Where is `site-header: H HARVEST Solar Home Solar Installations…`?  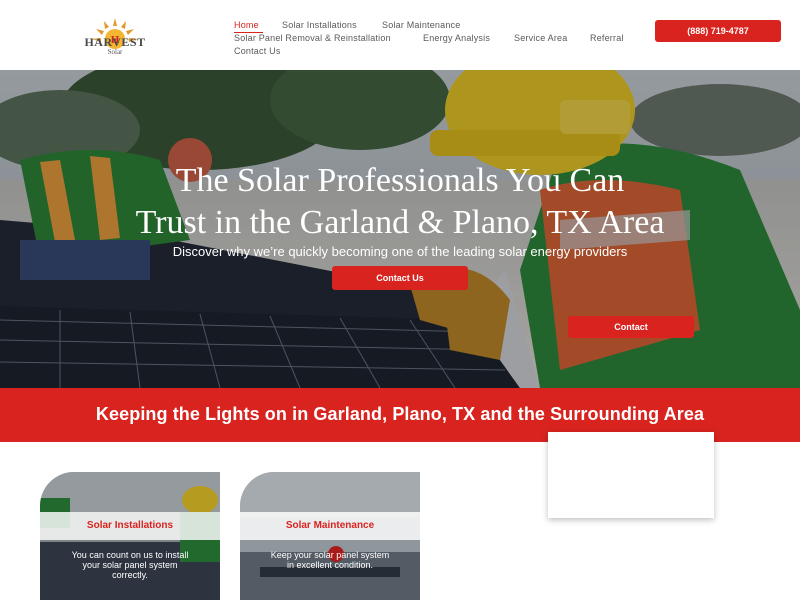
site-header: H HARVEST Solar Home Solar Installations… is located at coordinates (400, 35).